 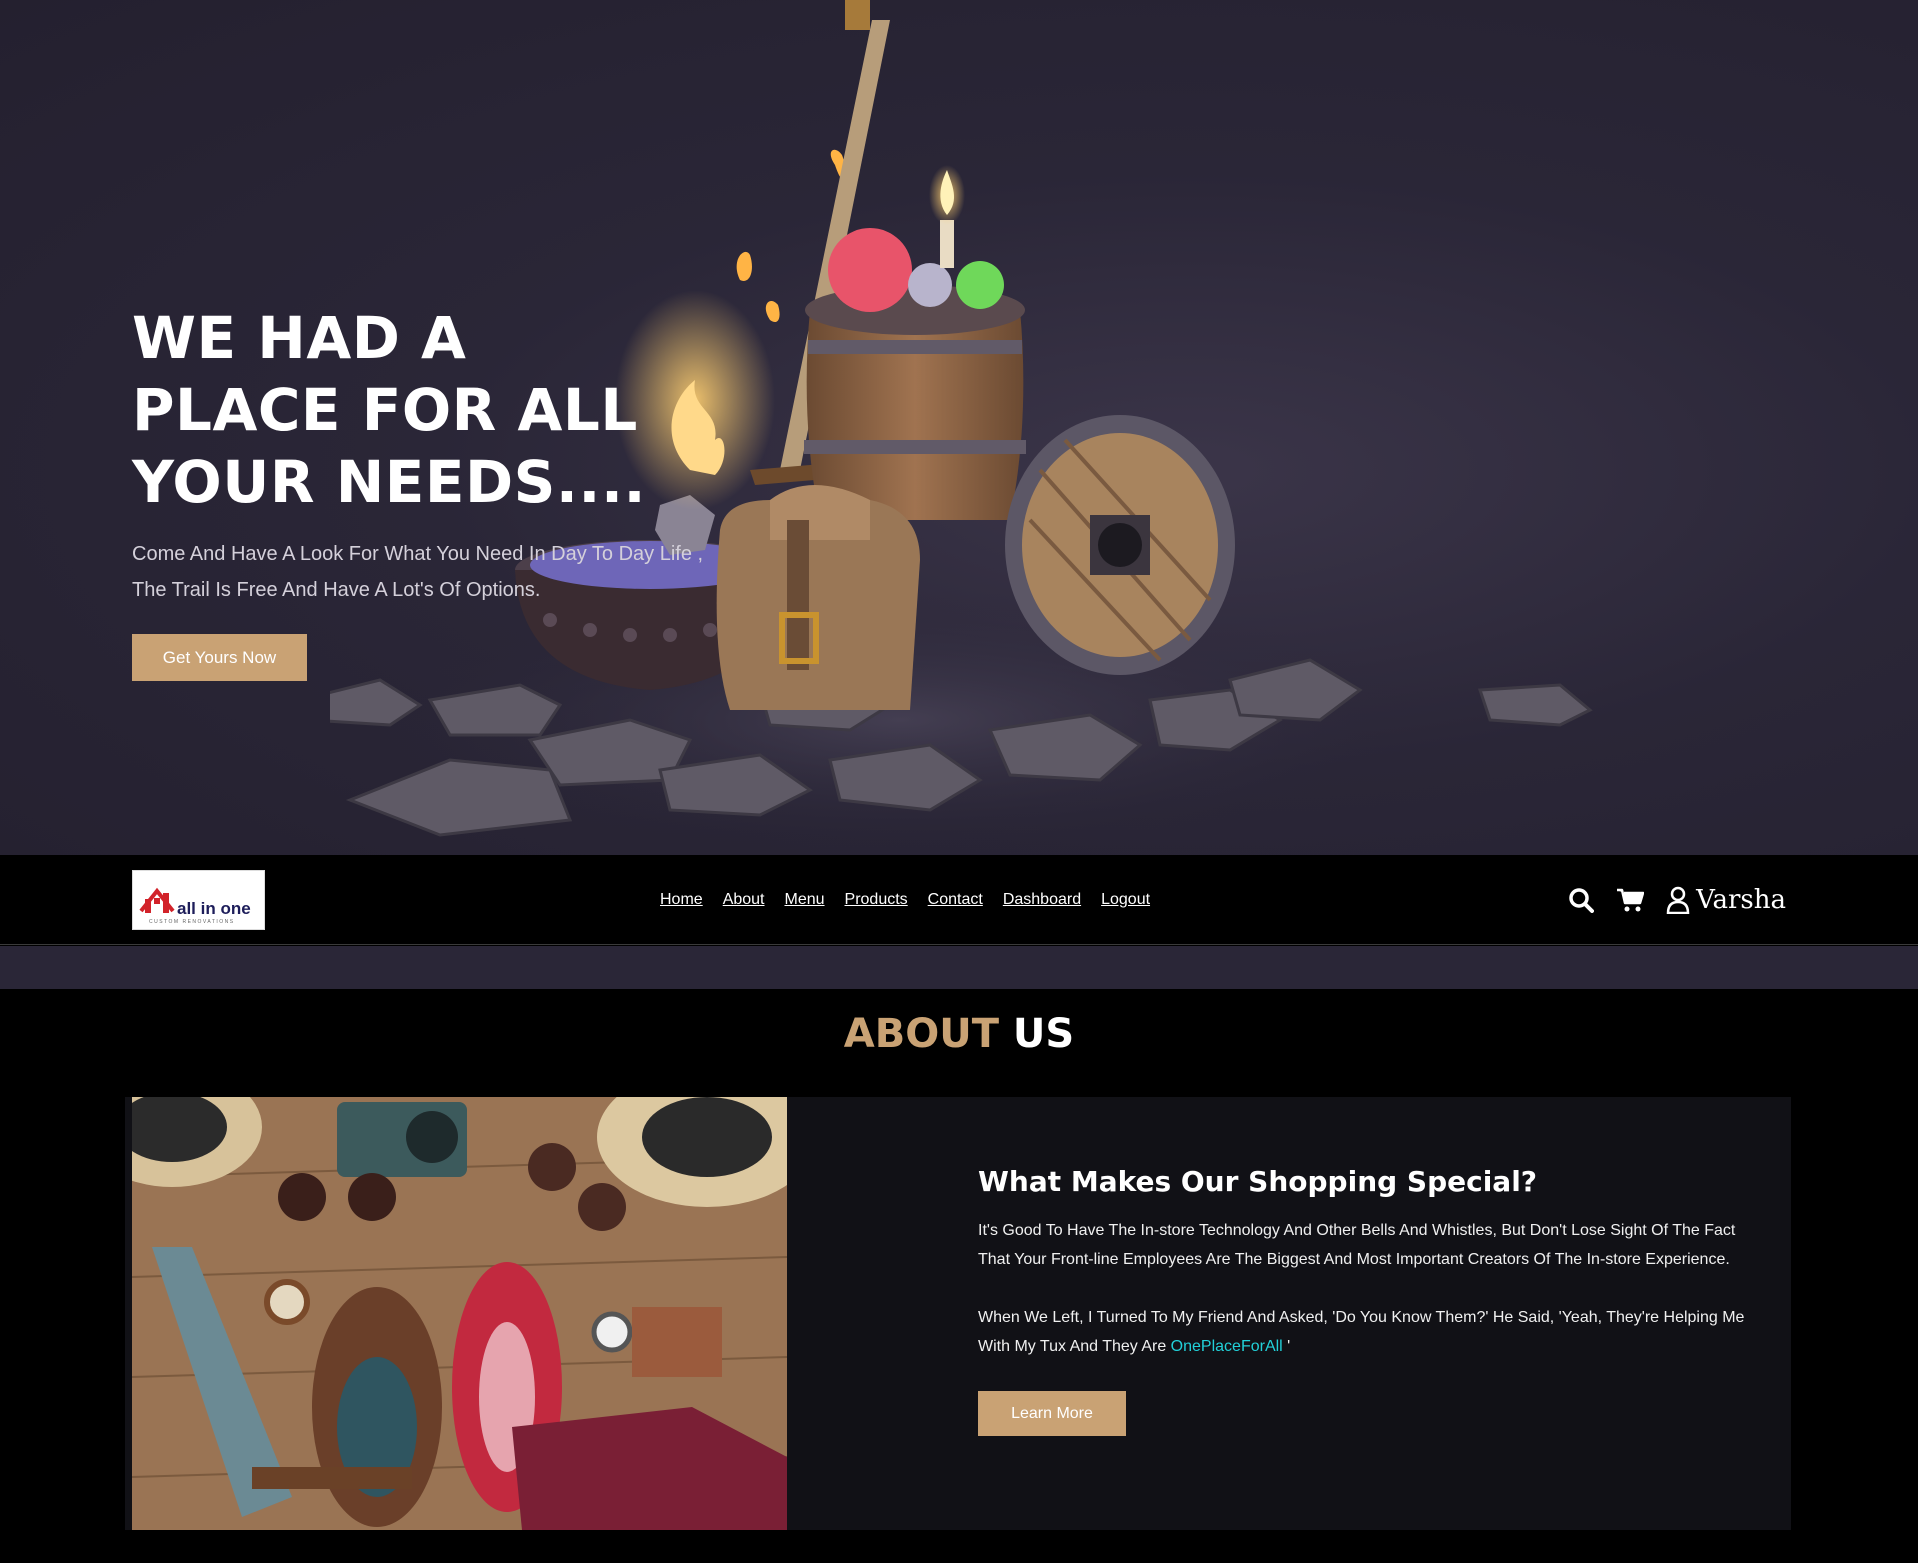 What do you see at coordinates (1052, 1413) in the screenshot?
I see `learn-more-button: Learn More` at bounding box center [1052, 1413].